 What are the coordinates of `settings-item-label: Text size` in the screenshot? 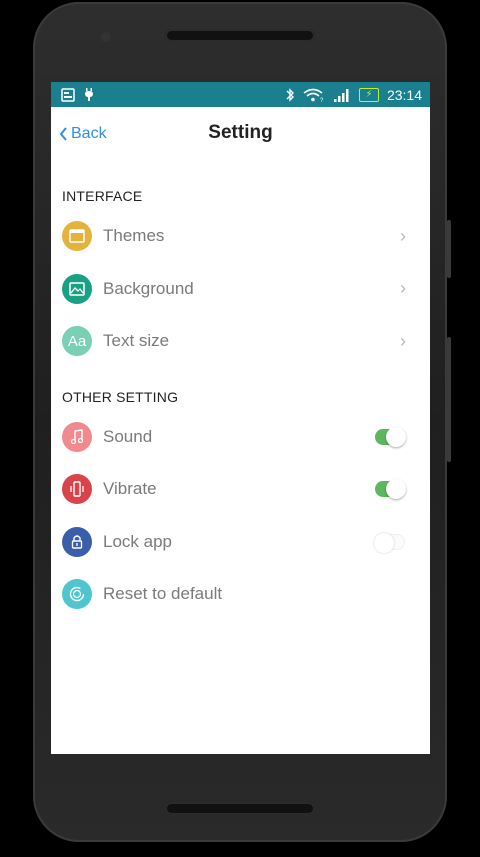 It's located at (136, 341).